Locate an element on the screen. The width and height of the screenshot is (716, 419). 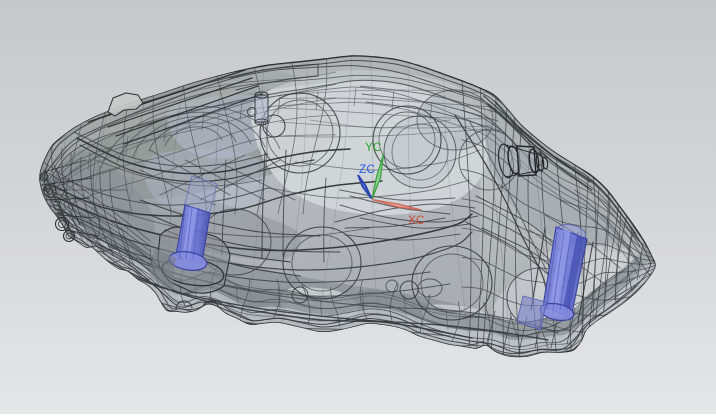
svg-text: XC is located at coordinates (416, 220).